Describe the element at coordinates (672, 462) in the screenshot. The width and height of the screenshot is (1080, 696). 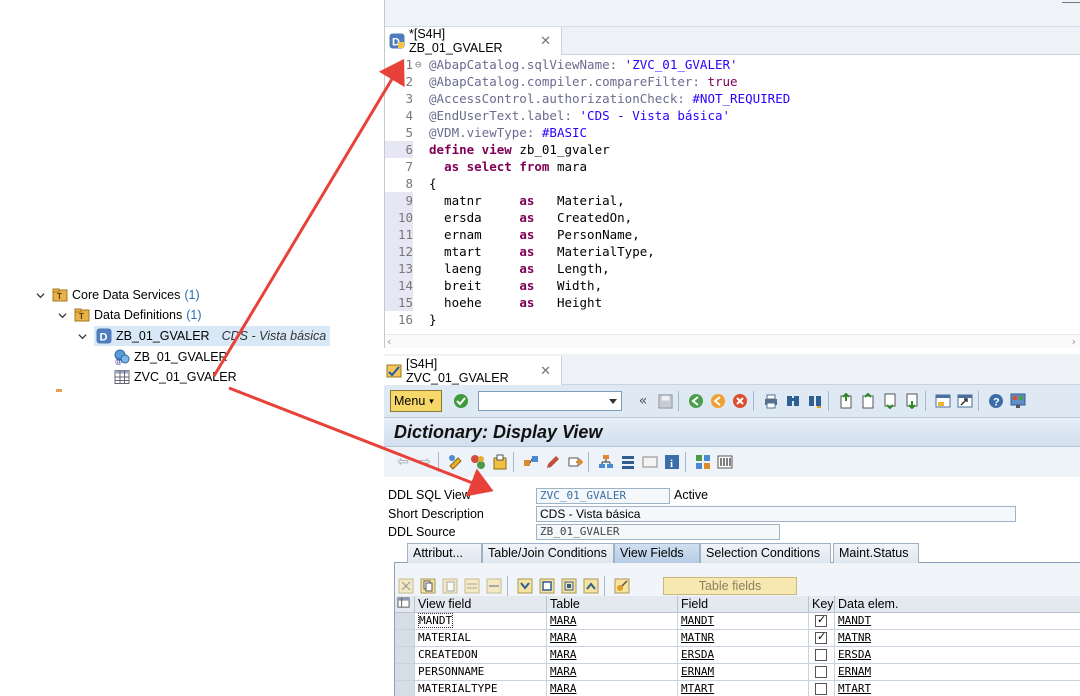
I see `info-icon: i` at that location.